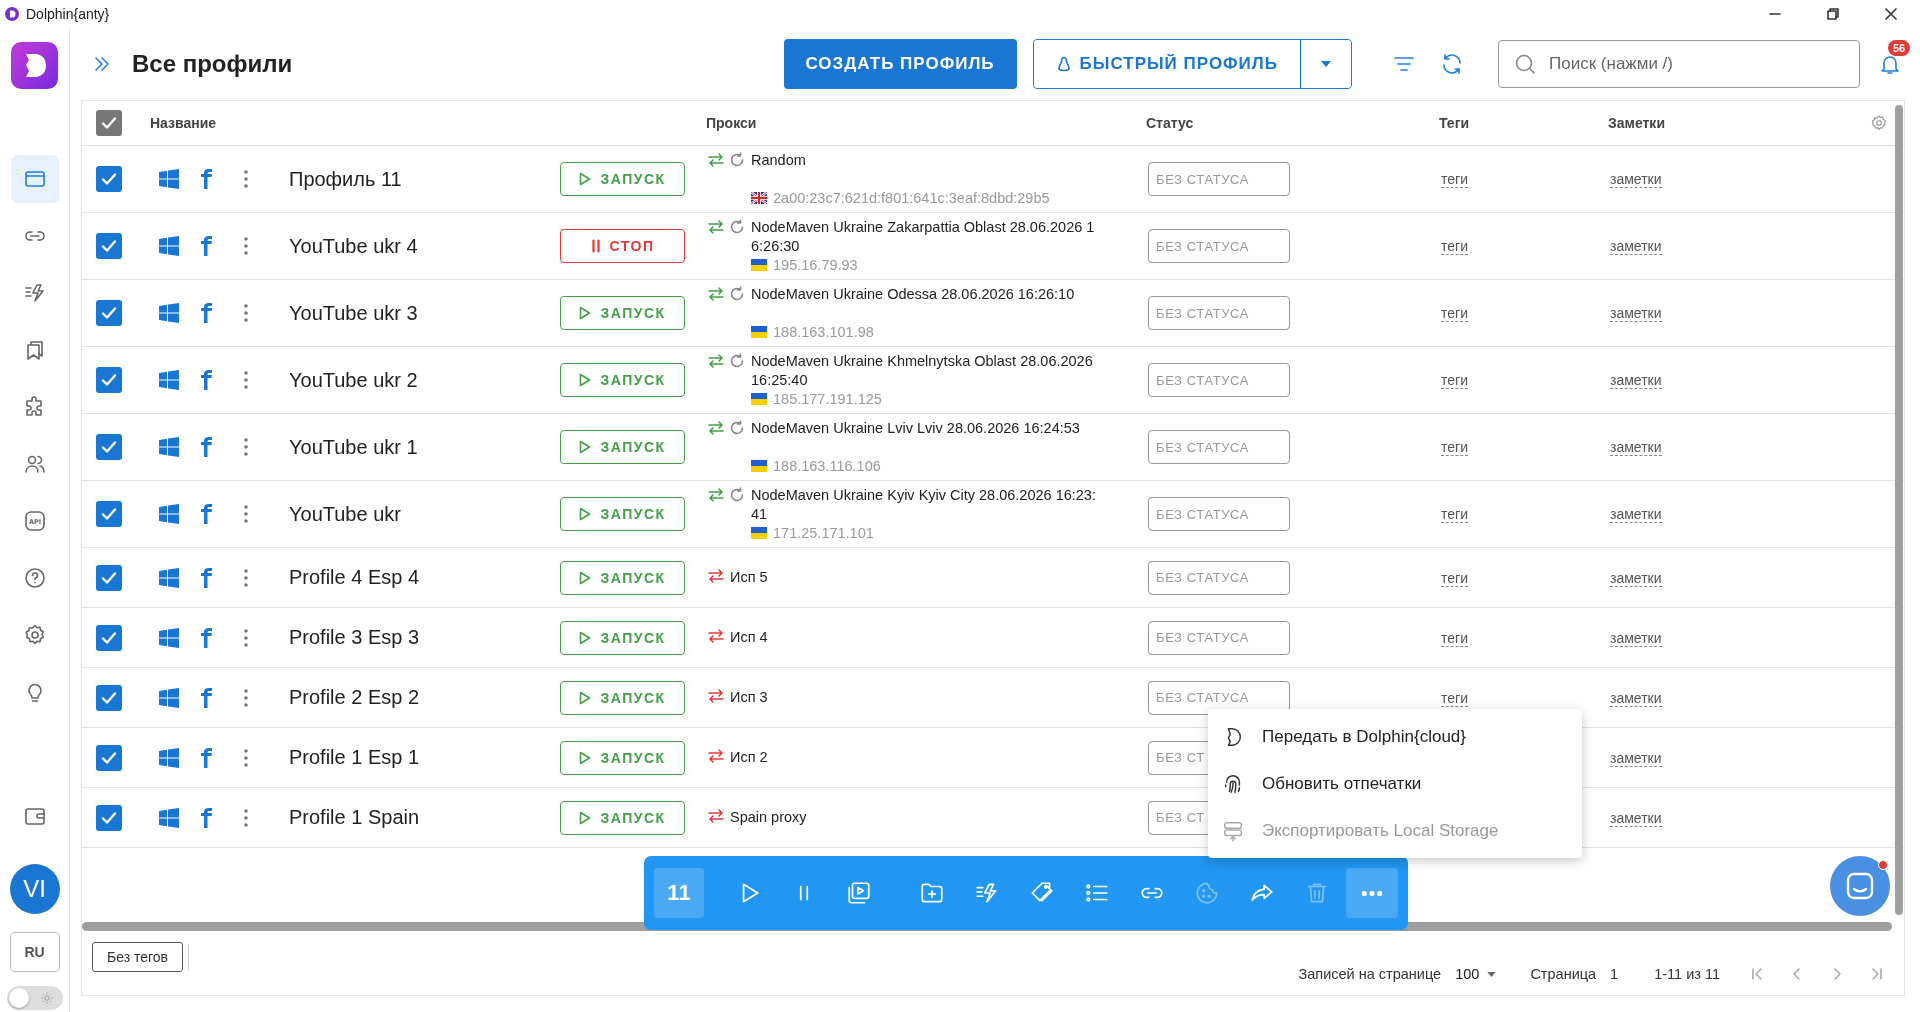 This screenshot has height=1012, width=1920. Describe the element at coordinates (1879, 123) in the screenshot. I see `settings-icon` at that location.